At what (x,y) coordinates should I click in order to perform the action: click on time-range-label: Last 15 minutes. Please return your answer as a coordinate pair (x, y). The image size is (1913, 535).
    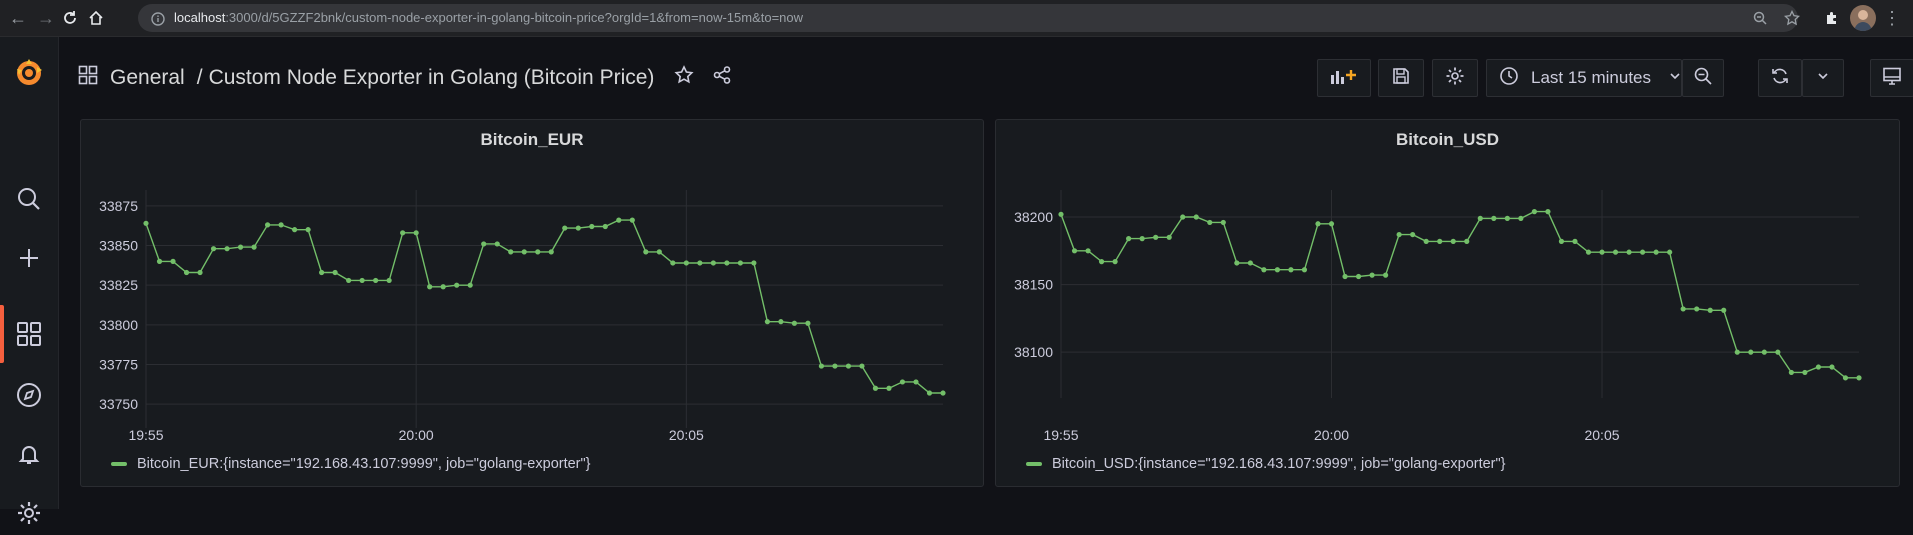
    Looking at the image, I should click on (1591, 77).